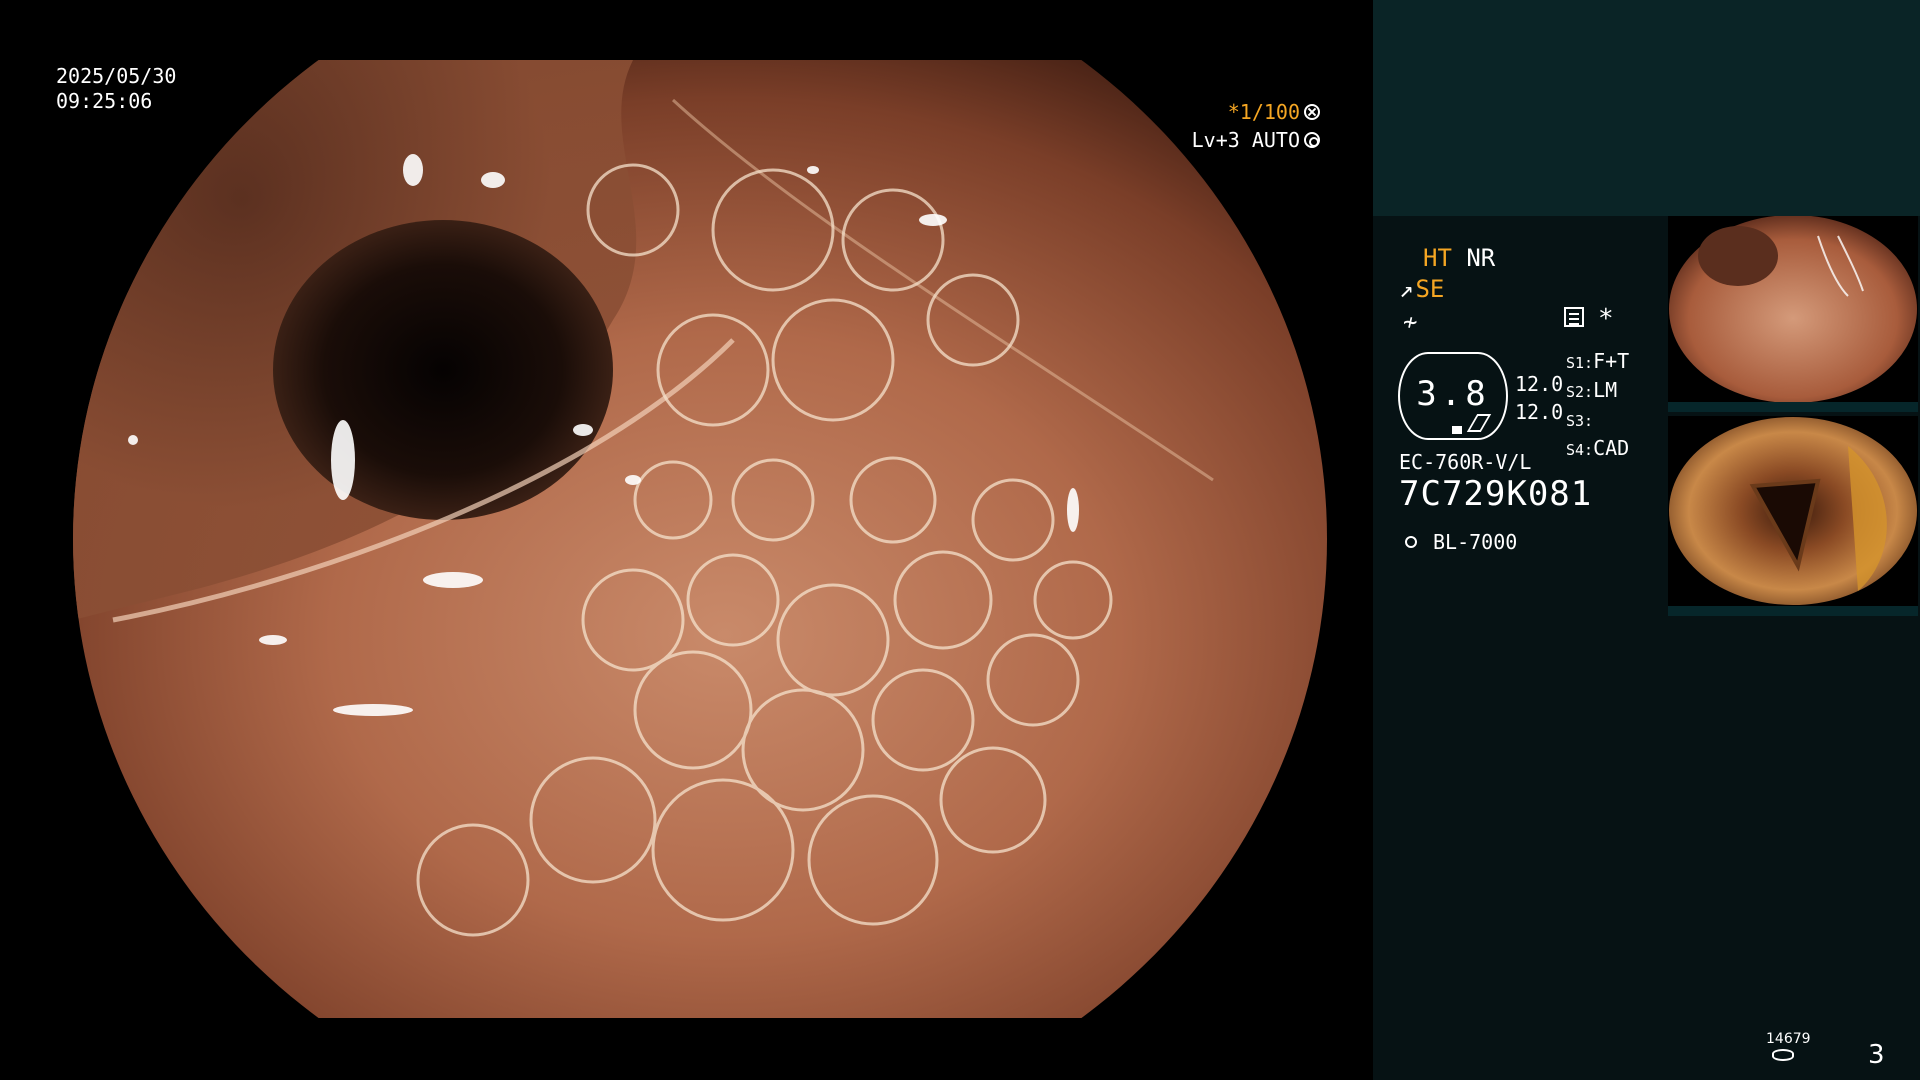 This screenshot has height=1080, width=1920. I want to click on drive-icon, so click(1783, 1055).